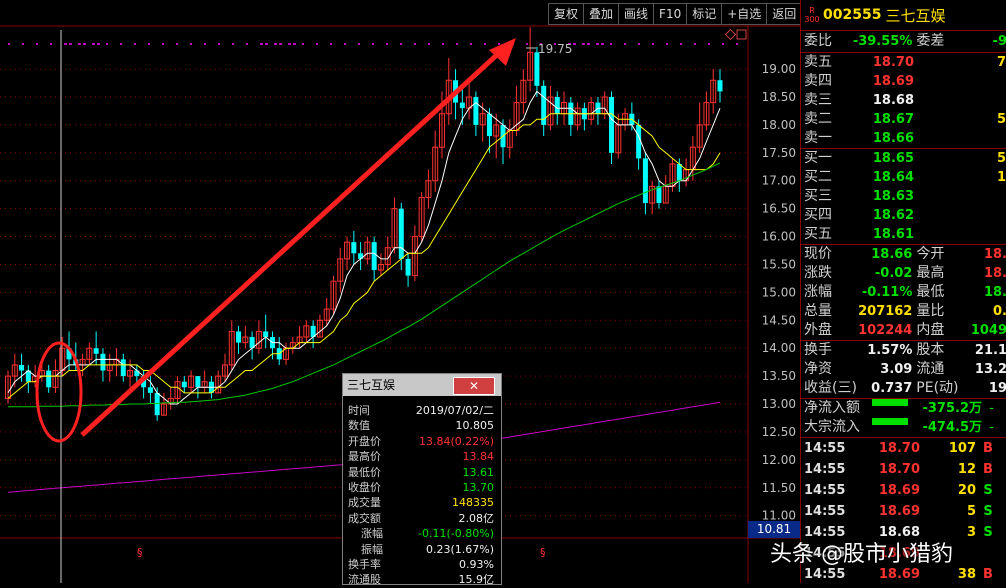 Image resolution: width=1006 pixels, height=588 pixels. Describe the element at coordinates (903, 369) in the screenshot. I see `fund-row: 净资 3.09 流通 13.2` at that location.